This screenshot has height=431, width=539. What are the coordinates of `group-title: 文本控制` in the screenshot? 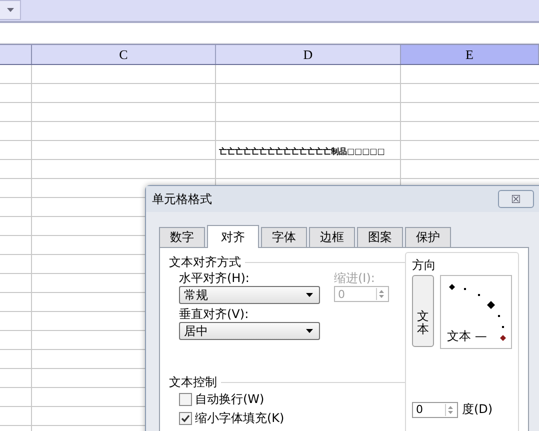 It's located at (193, 382).